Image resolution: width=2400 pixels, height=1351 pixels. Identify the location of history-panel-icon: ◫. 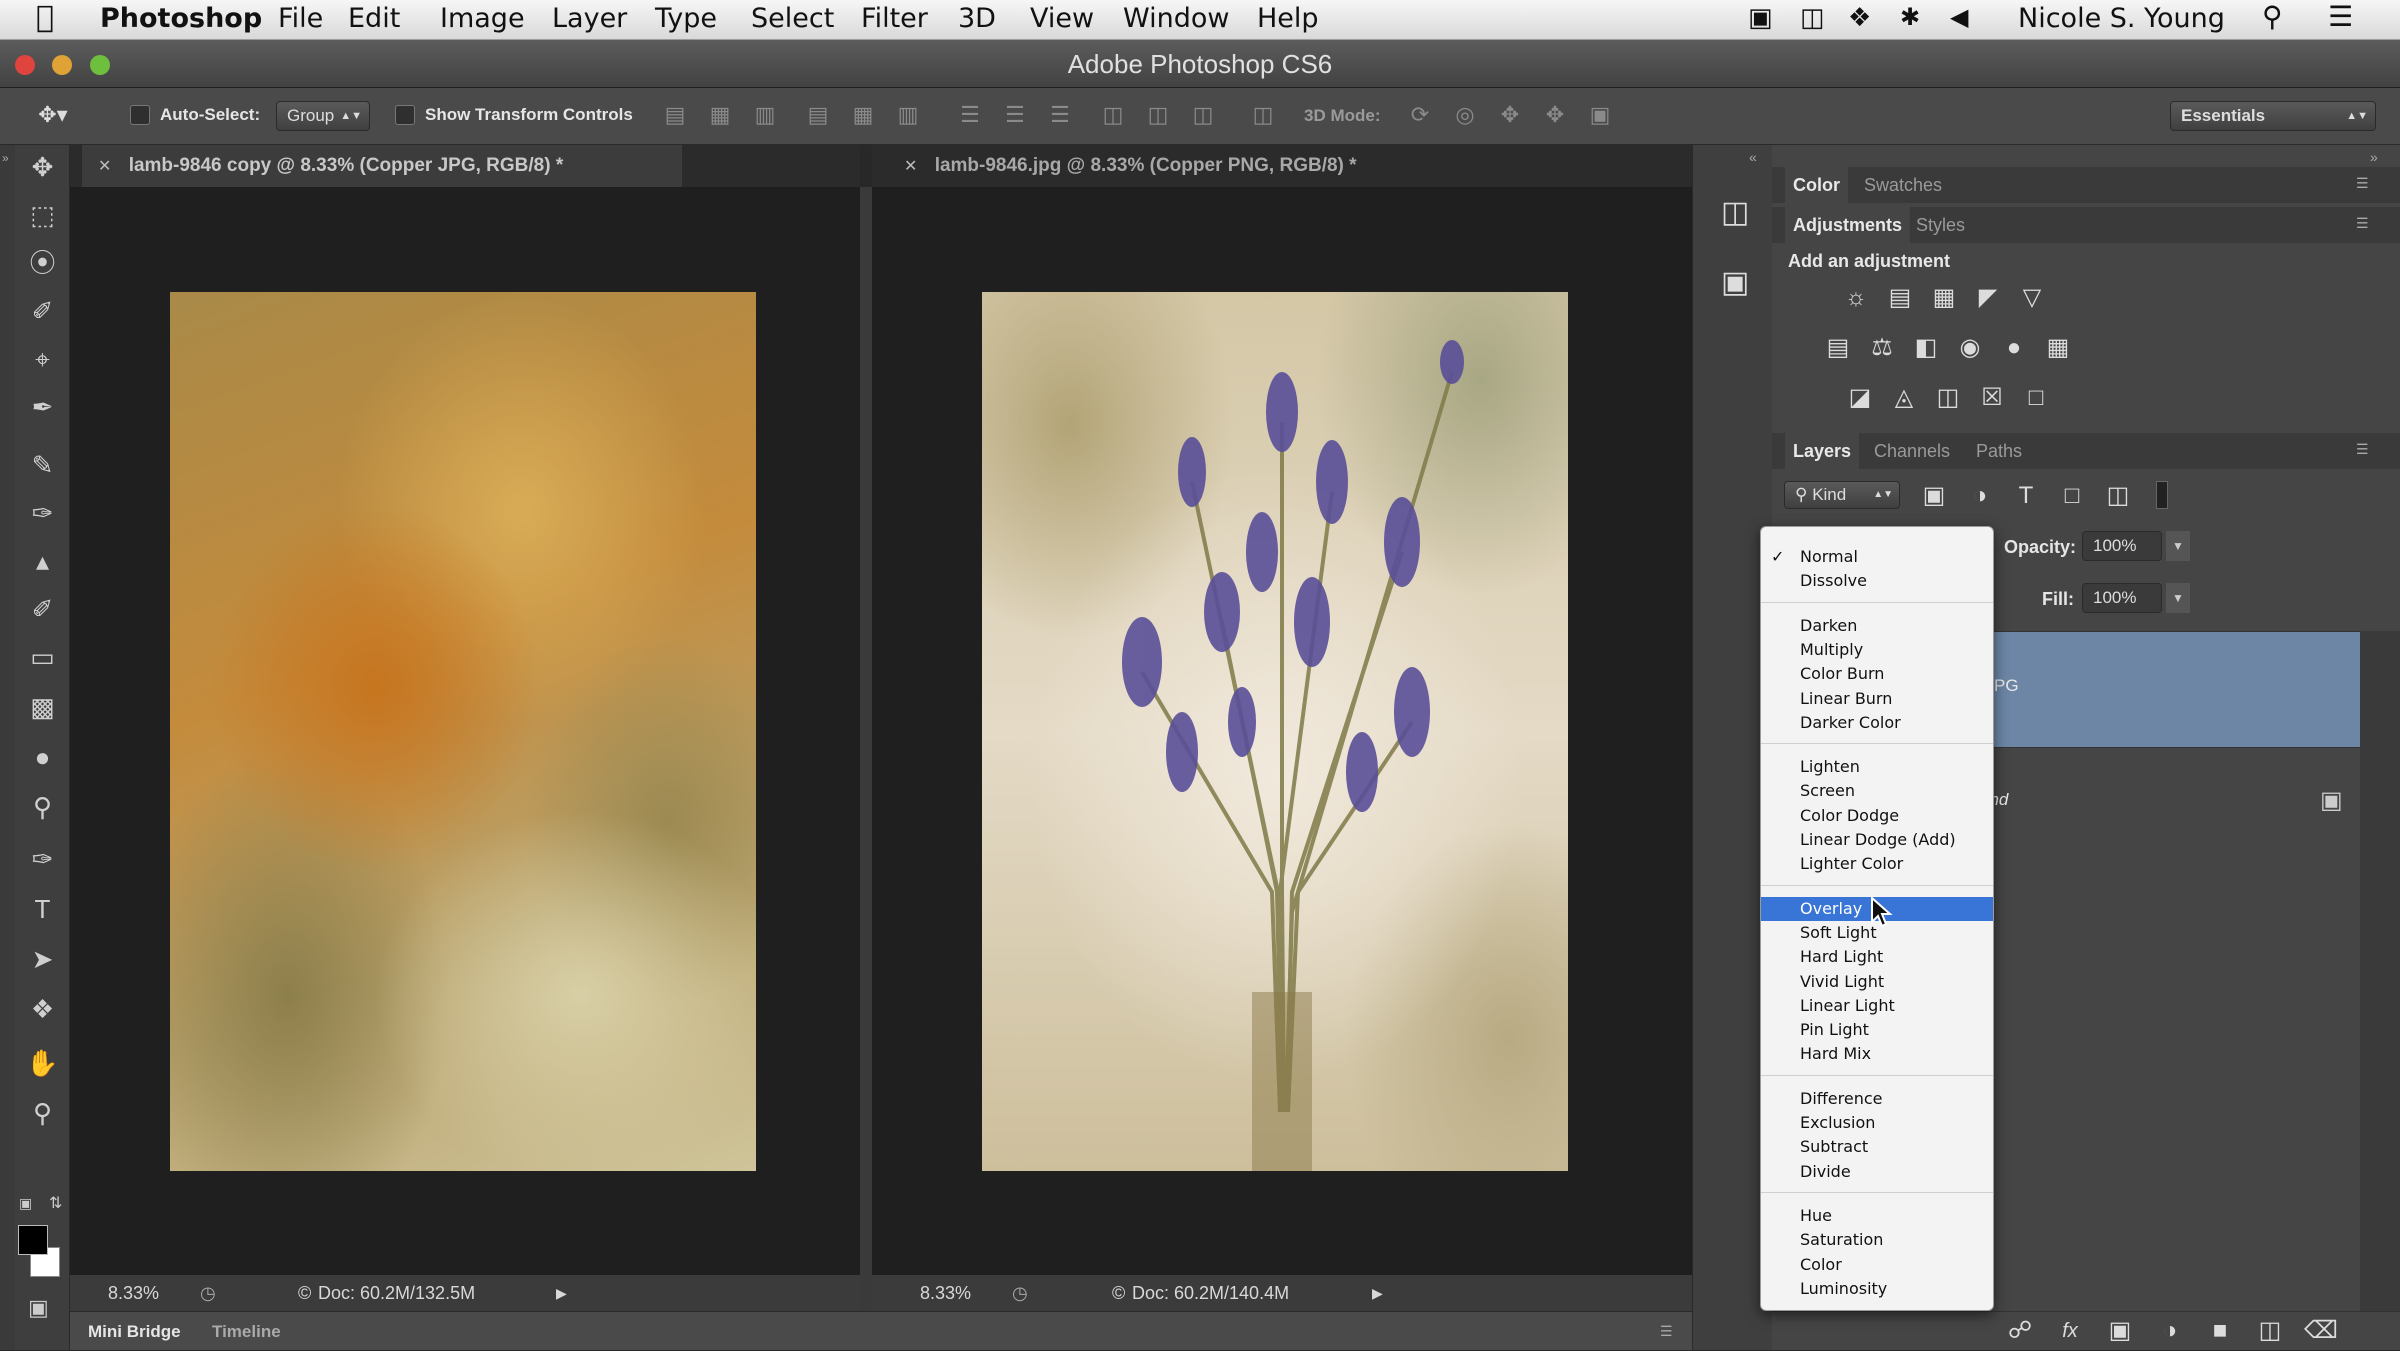
(1735, 212).